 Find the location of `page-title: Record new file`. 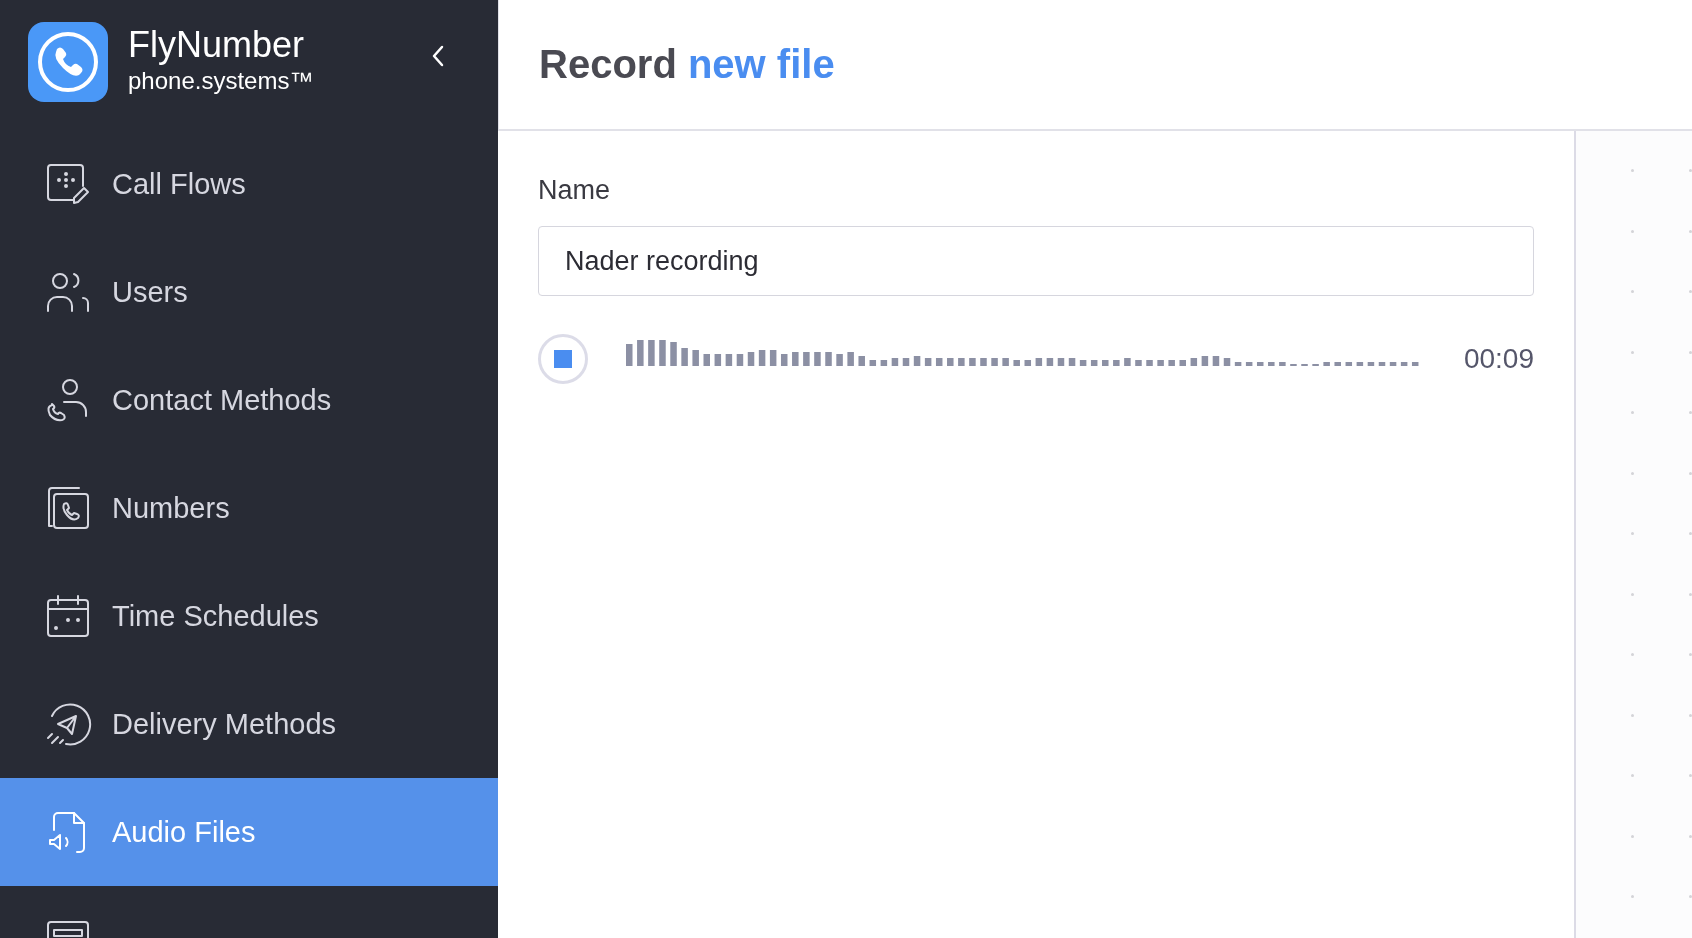

page-title: Record new file is located at coordinates (687, 64).